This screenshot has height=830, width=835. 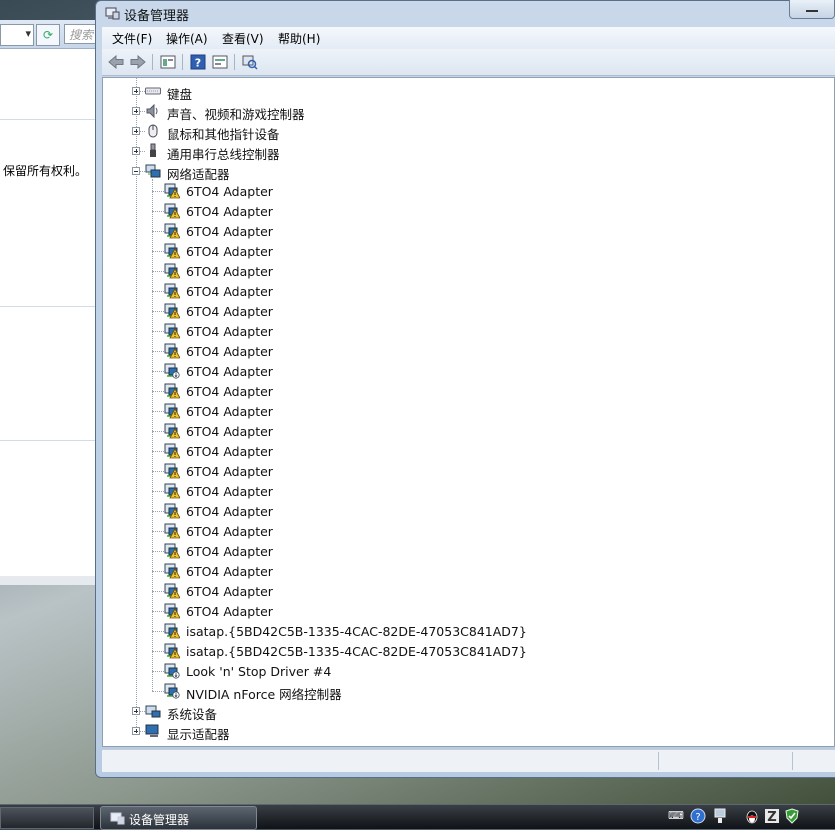 I want to click on qq-penguin-icon, so click(x=752, y=816).